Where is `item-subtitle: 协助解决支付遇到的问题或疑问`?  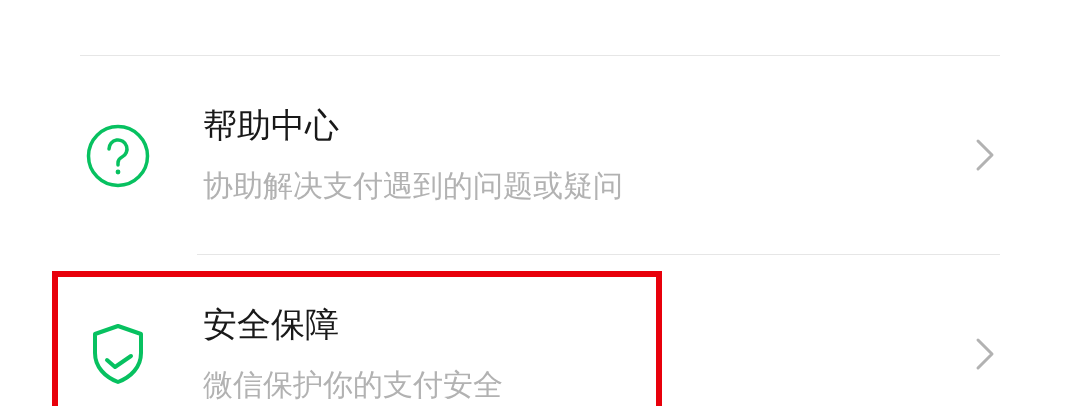
item-subtitle: 协助解决支付遇到的问题或疑问 is located at coordinates (413, 186).